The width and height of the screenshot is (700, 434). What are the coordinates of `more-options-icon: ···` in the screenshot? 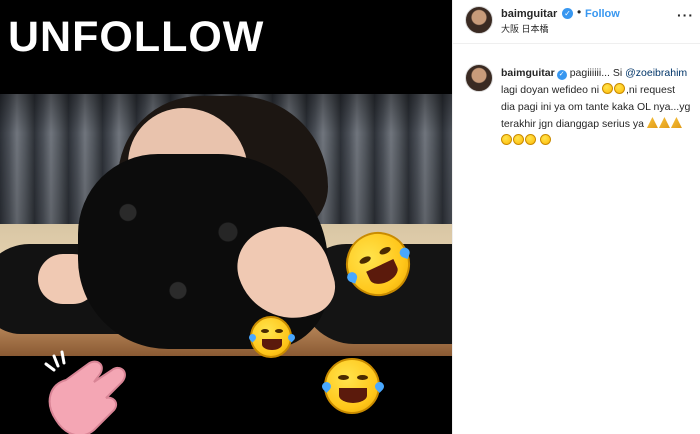 It's located at (685, 15).